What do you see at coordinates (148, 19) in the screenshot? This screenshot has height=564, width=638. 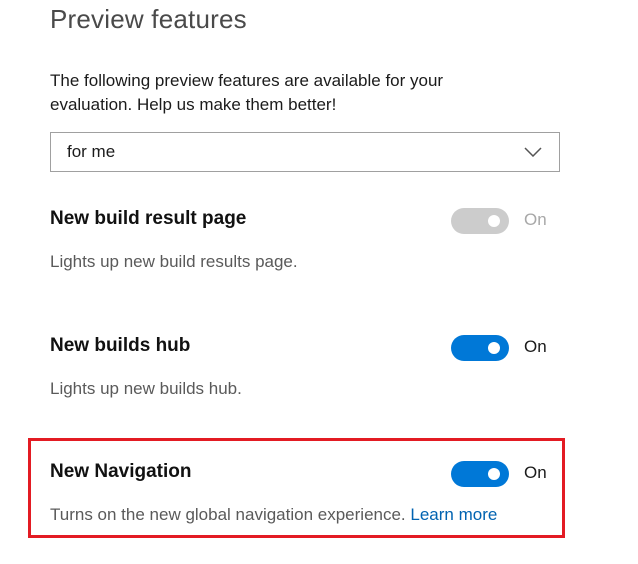 I see `page-title: Preview features` at bounding box center [148, 19].